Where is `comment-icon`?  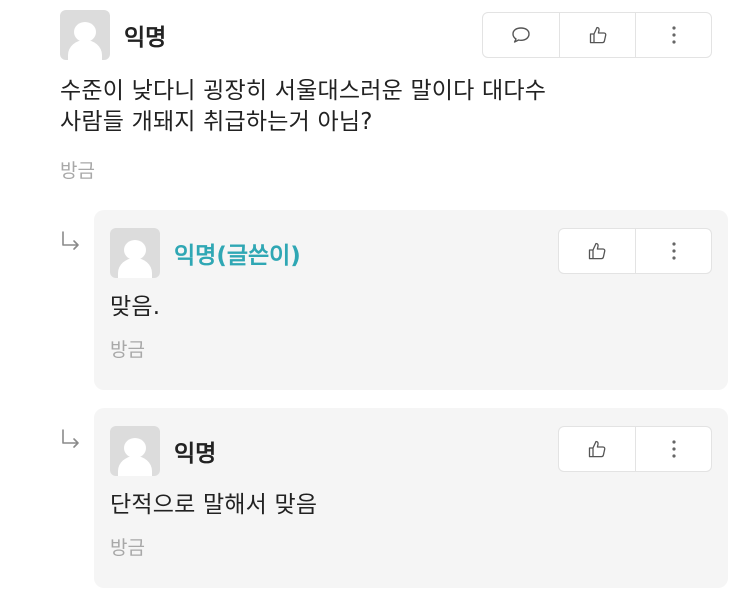
comment-icon is located at coordinates (521, 35).